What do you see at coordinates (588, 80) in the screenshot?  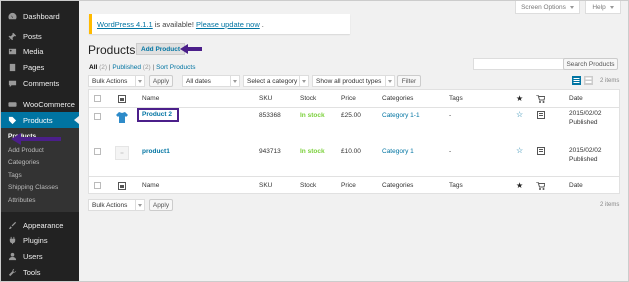 I see `excerpt-view-icon` at bounding box center [588, 80].